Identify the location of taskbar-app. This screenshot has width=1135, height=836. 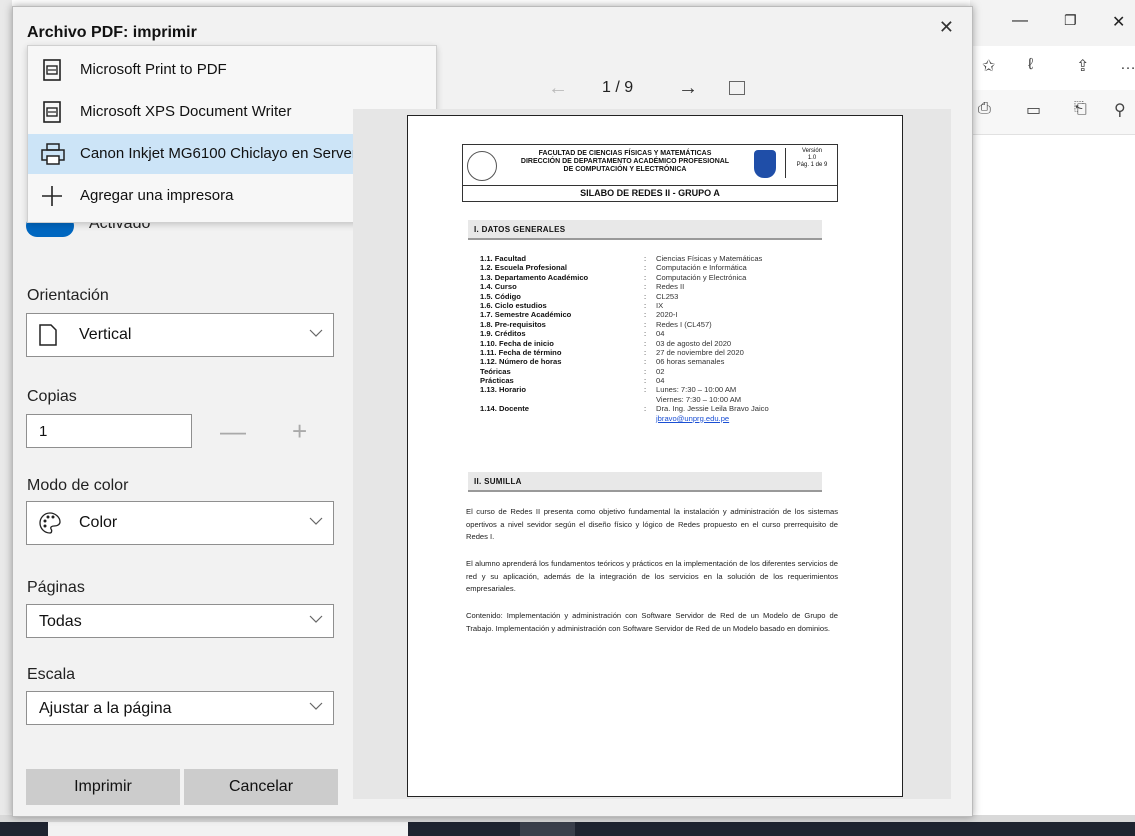
(547, 829).